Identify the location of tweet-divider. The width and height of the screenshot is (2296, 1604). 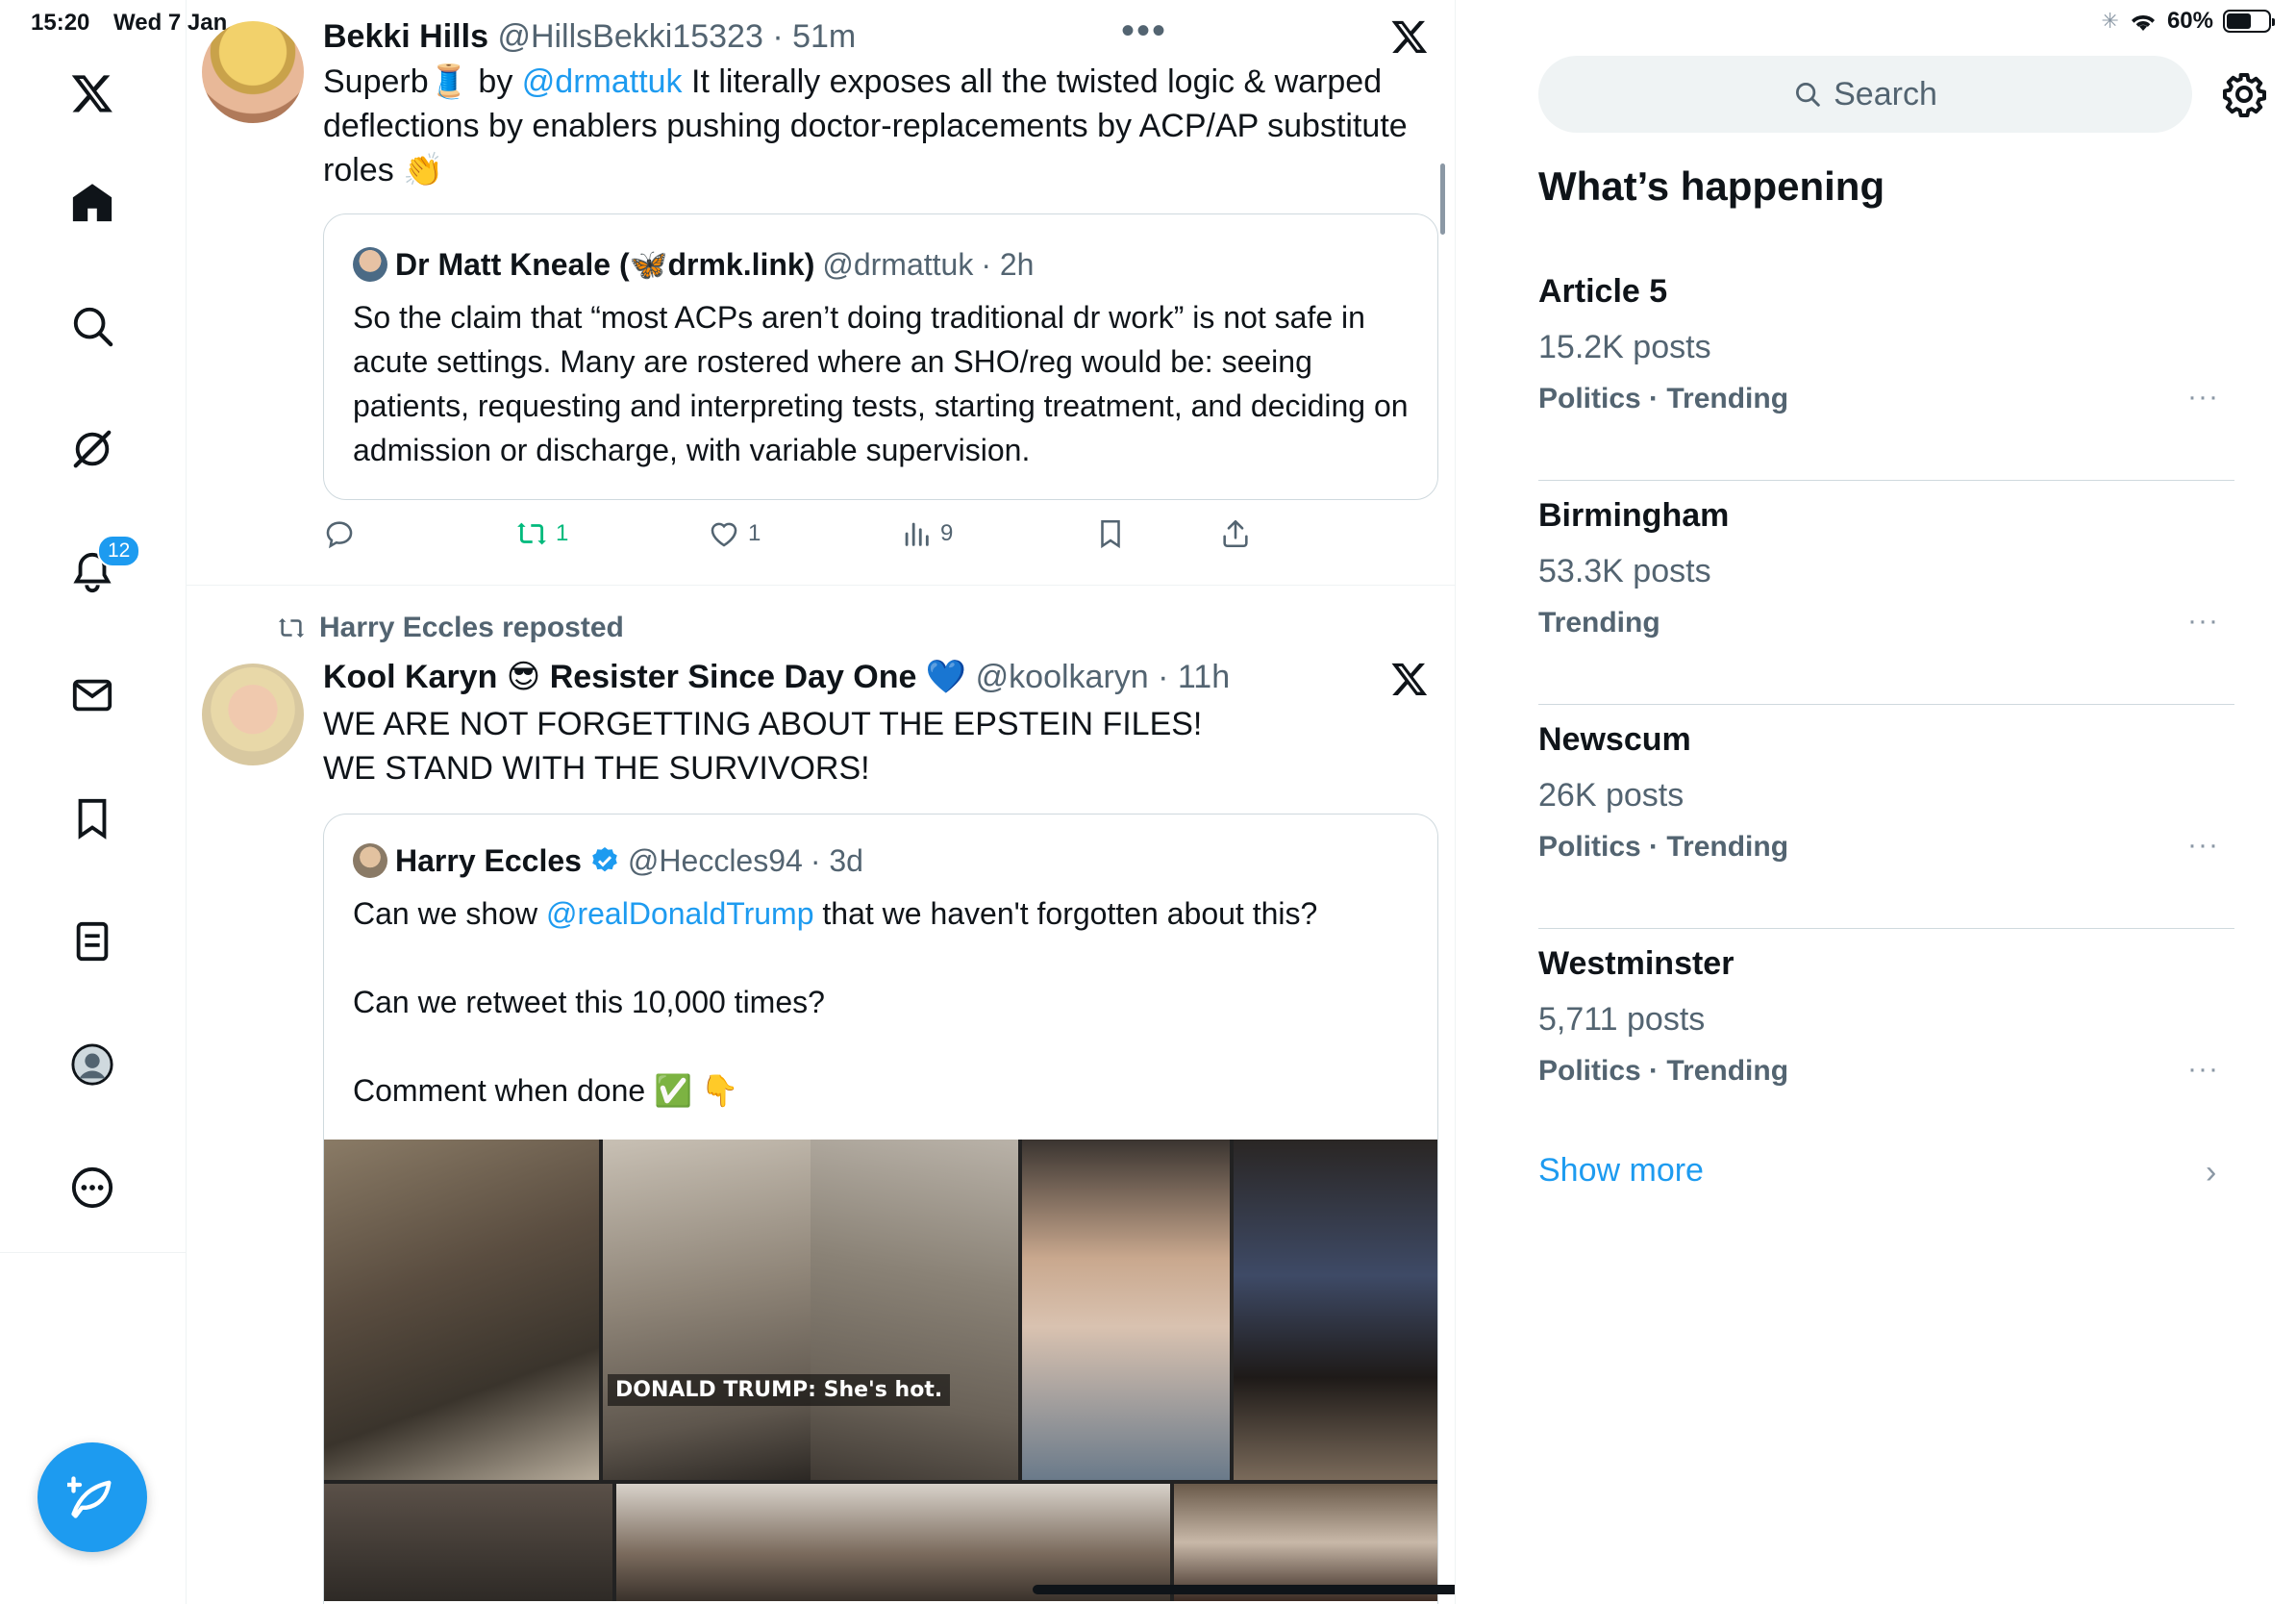
(821, 585).